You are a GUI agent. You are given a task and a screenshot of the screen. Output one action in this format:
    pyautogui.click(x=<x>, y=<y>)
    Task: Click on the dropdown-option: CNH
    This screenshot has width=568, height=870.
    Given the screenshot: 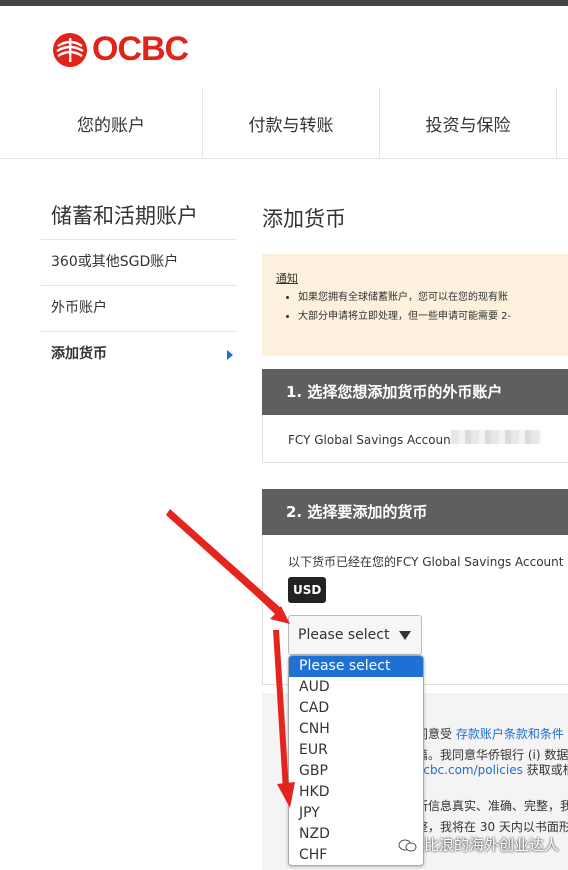 What is the action you would take?
    pyautogui.click(x=356, y=729)
    